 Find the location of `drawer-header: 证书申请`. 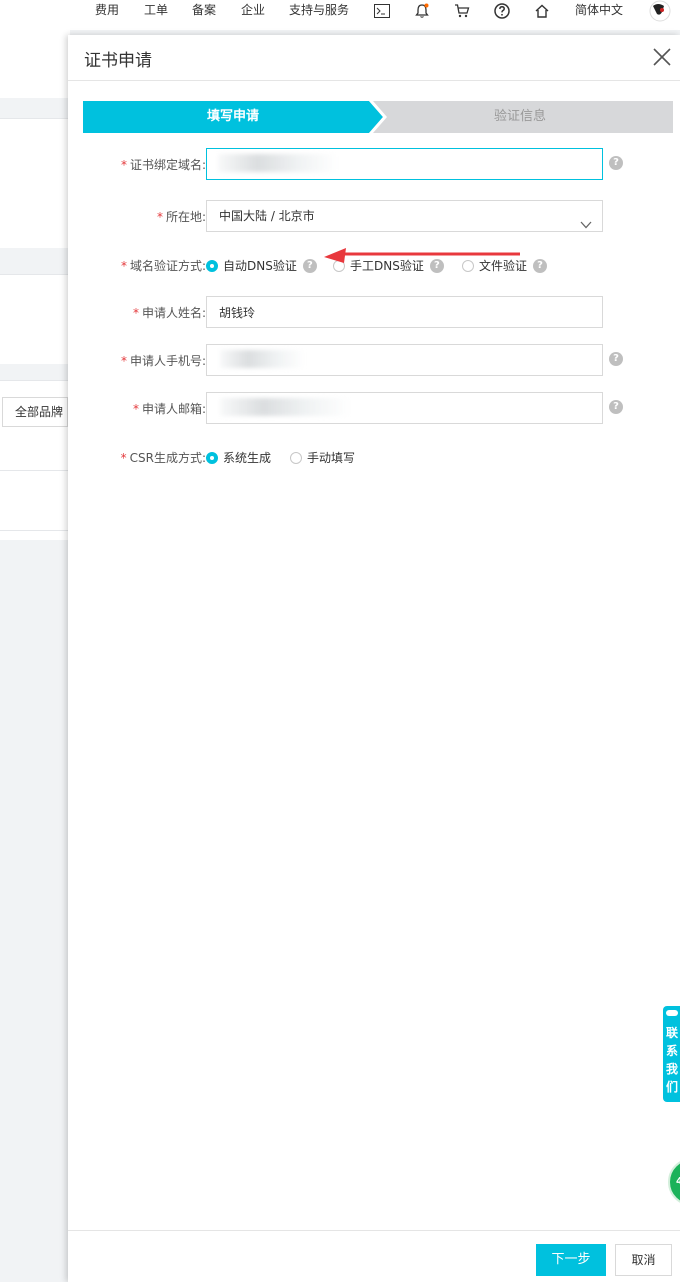

drawer-header: 证书申请 is located at coordinates (374, 58).